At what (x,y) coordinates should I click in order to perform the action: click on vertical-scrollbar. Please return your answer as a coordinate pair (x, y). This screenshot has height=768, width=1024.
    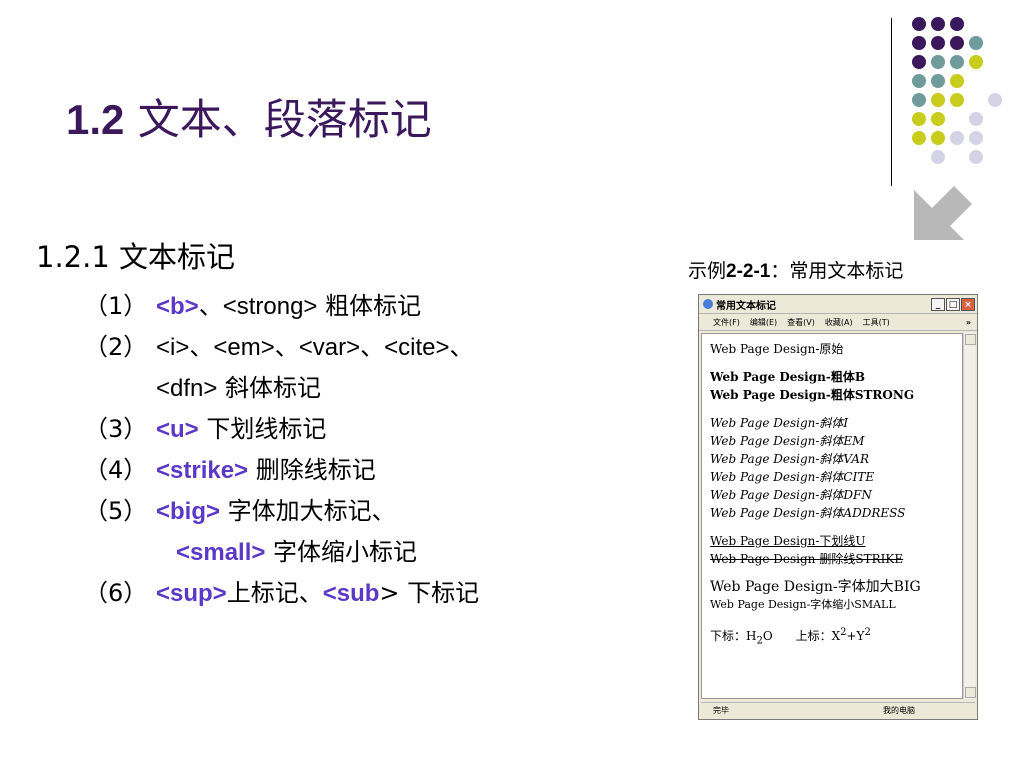
    Looking at the image, I should click on (969, 516).